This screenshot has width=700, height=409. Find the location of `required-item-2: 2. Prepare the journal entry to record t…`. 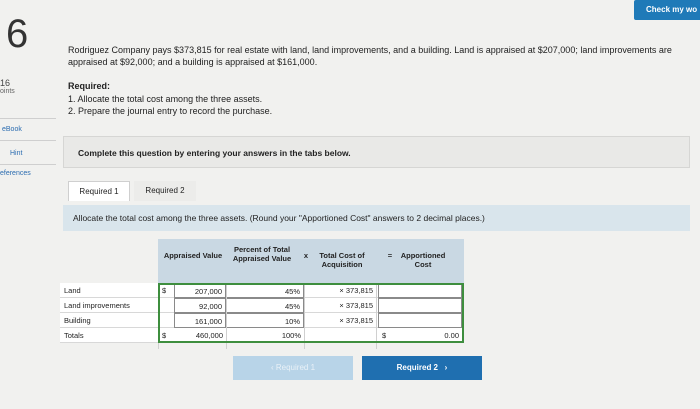

required-item-2: 2. Prepare the journal entry to record t… is located at coordinates (170, 111).